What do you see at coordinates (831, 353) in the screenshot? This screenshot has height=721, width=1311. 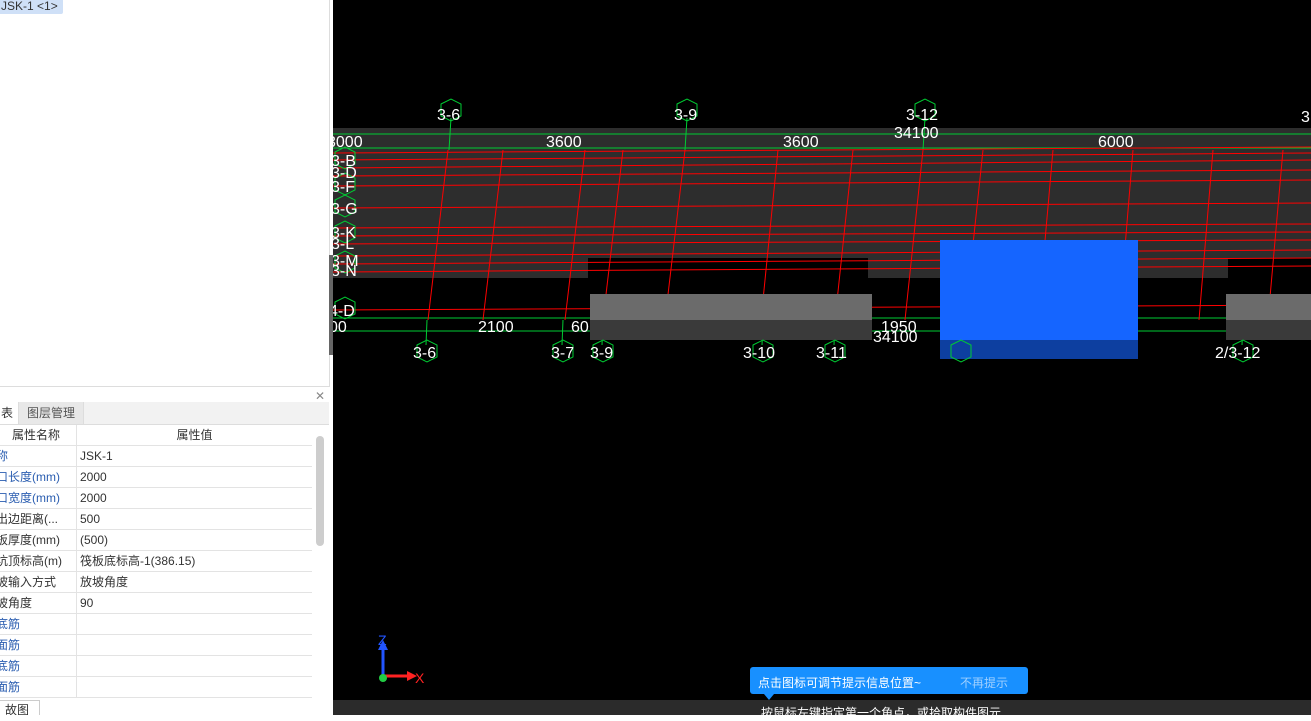 I see `axis-label: 3-11` at bounding box center [831, 353].